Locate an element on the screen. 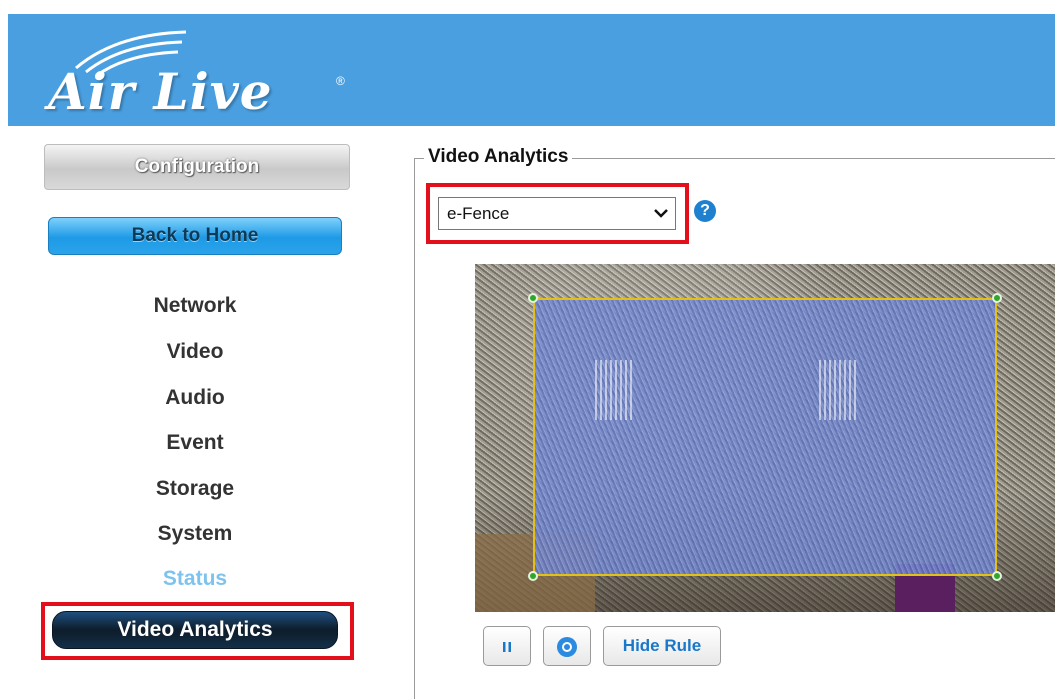  zone-handle-top-left is located at coordinates (533, 298).